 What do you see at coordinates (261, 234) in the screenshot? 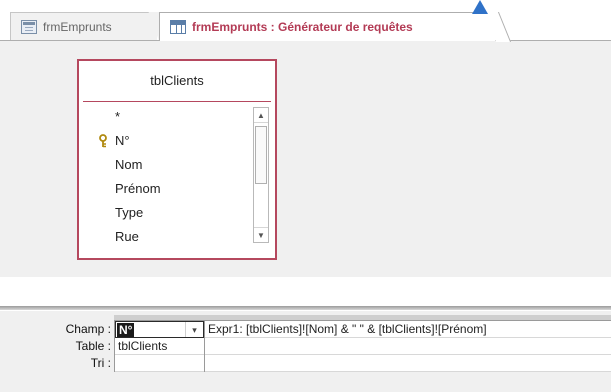
I see `scroll-down-icon: ▼` at bounding box center [261, 234].